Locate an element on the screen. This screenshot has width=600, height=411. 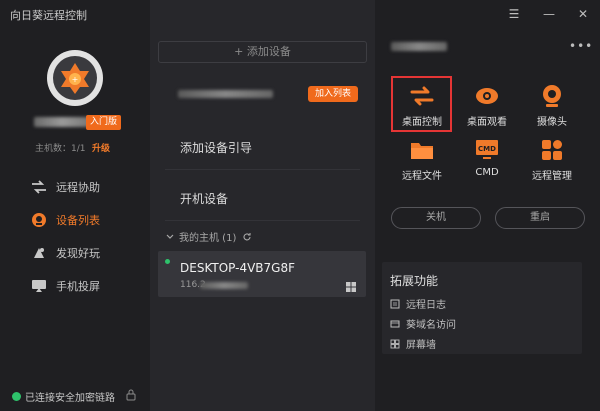
desktop-view-button: 桌面观看 is located at coordinates (487, 109).